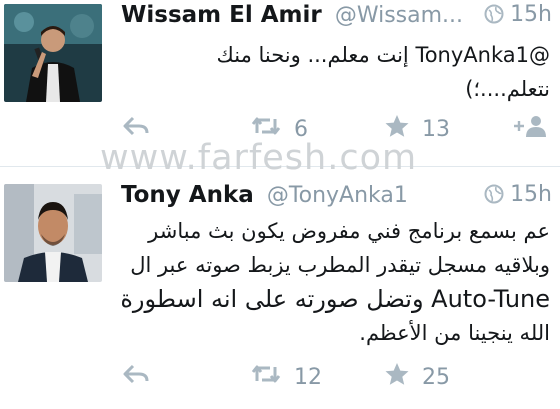 The width and height of the screenshot is (560, 409). Describe the element at coordinates (507, 89) in the screenshot. I see `tweet-text-line: نتعلم....؛)` at that location.